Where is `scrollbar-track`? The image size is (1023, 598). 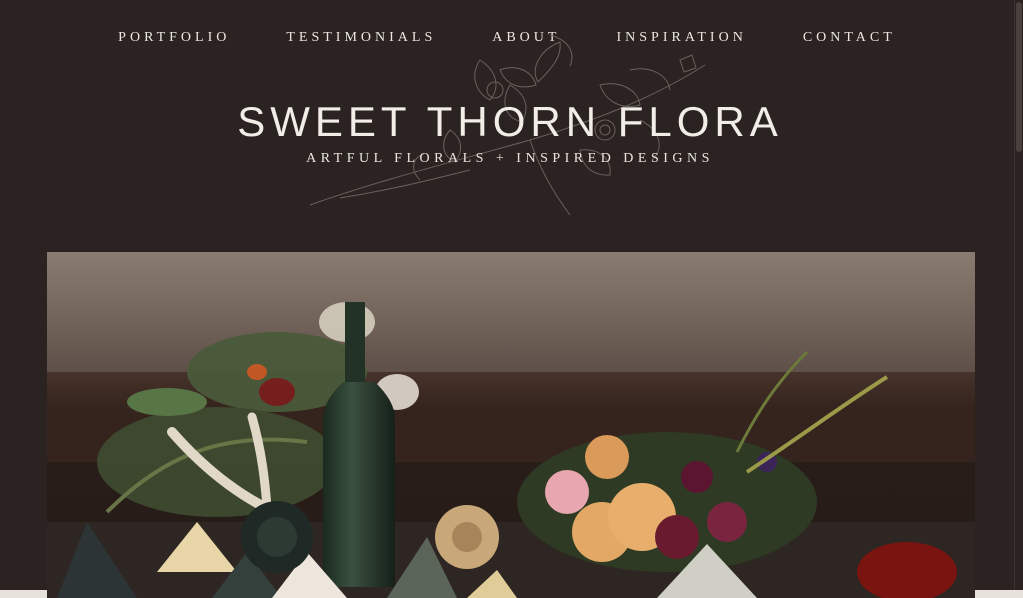
scrollbar-track is located at coordinates (1018, 299).